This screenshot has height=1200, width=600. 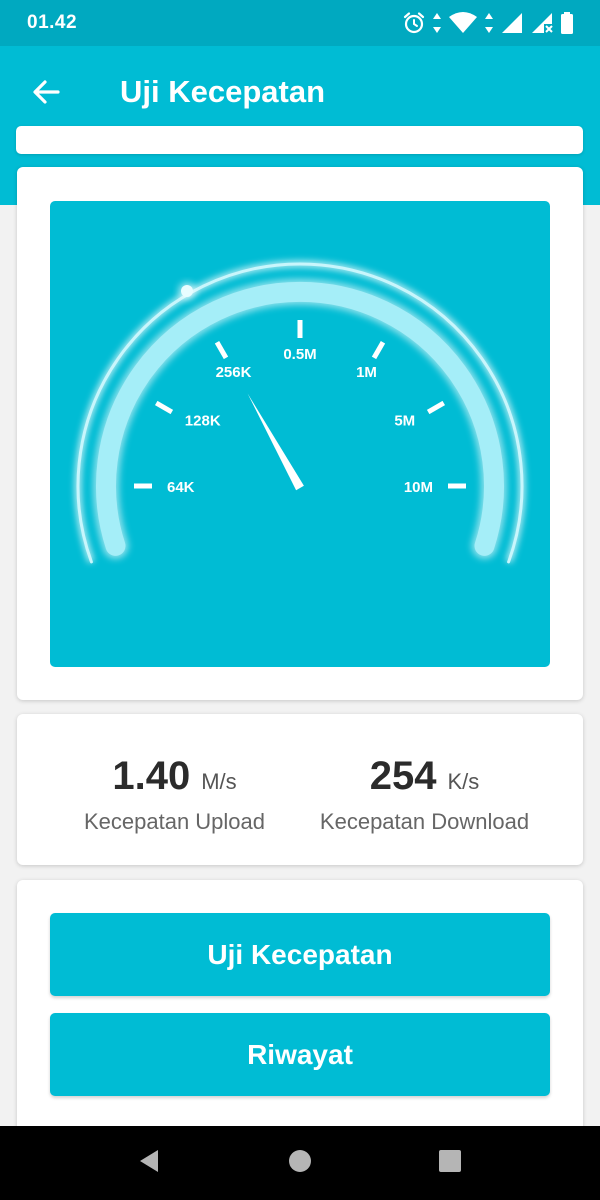 What do you see at coordinates (567, 23) in the screenshot?
I see `battery-icon` at bounding box center [567, 23].